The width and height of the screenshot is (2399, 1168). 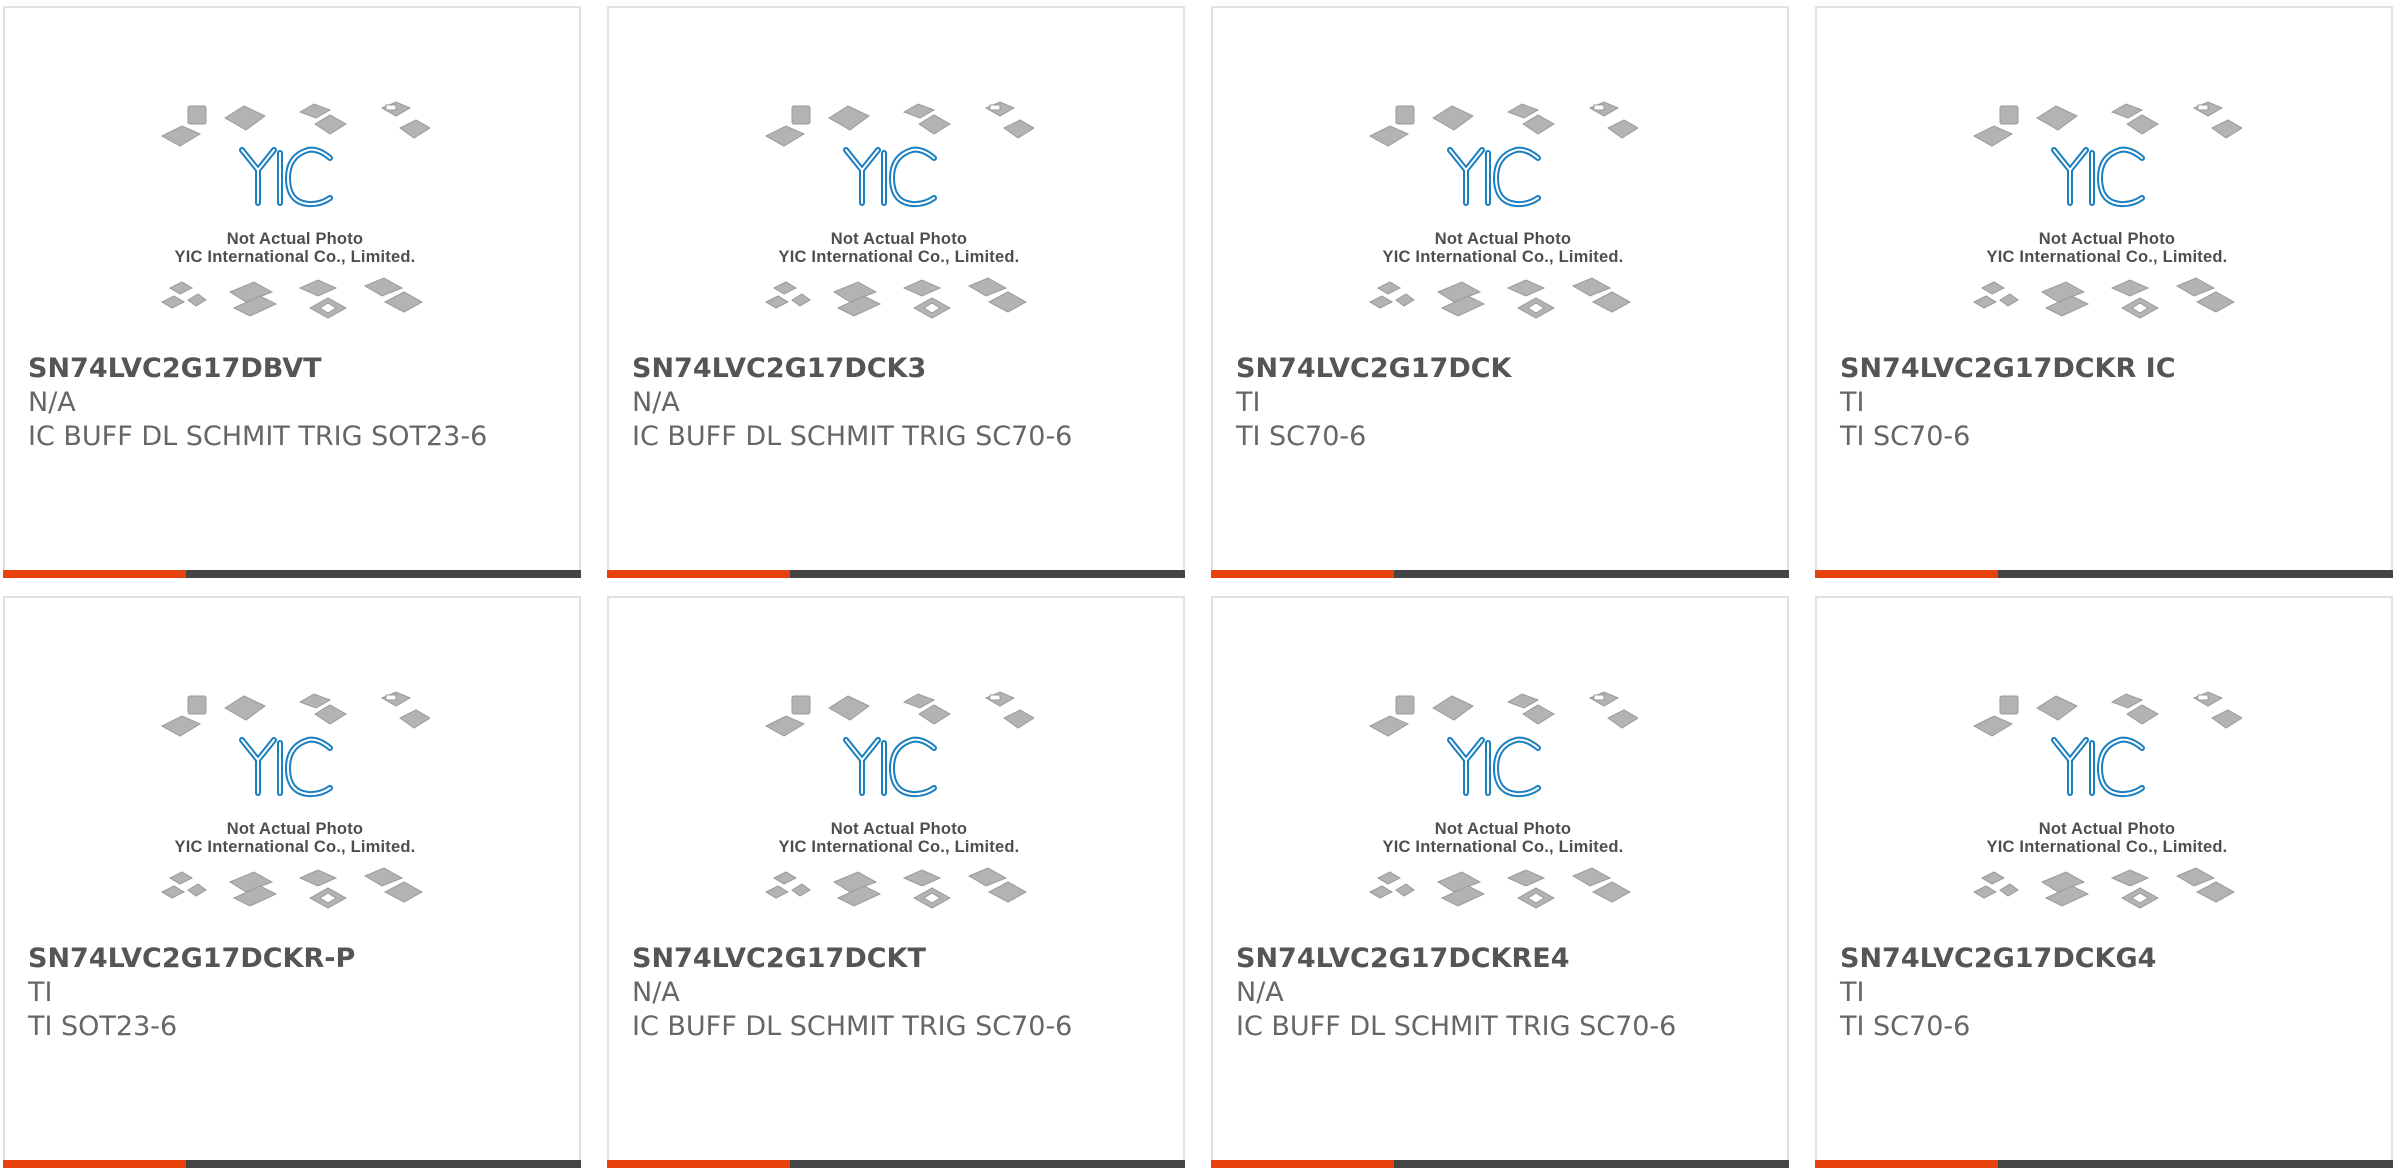 What do you see at coordinates (2108, 369) in the screenshot?
I see `product-part-number: SN74LVC2G17DCKR IC` at bounding box center [2108, 369].